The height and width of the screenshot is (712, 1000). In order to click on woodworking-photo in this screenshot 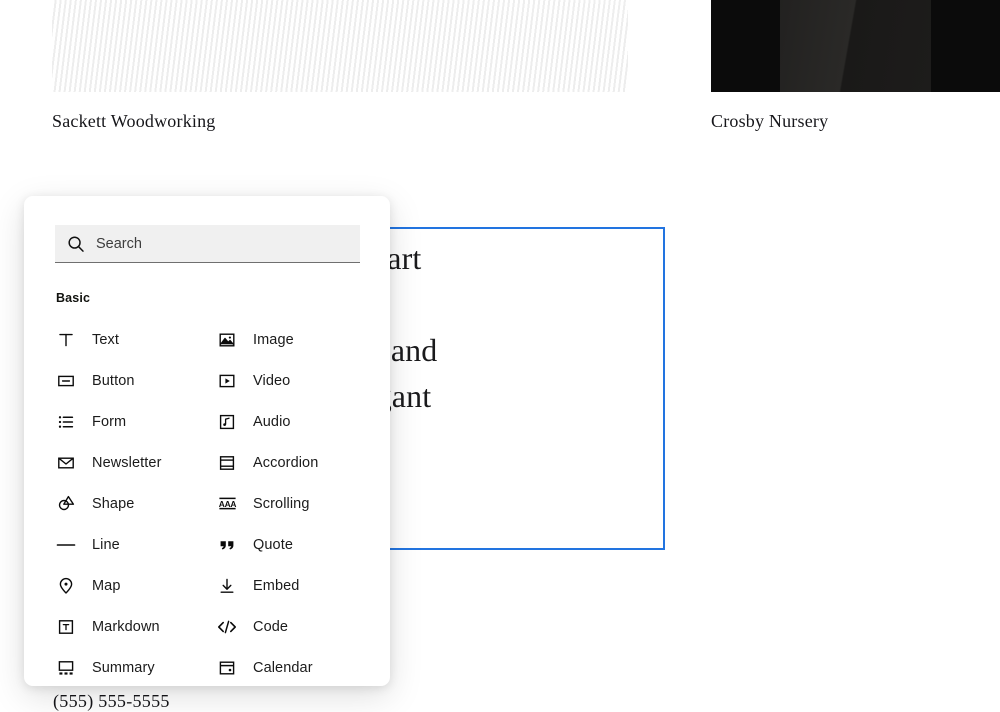, I will do `click(340, 46)`.